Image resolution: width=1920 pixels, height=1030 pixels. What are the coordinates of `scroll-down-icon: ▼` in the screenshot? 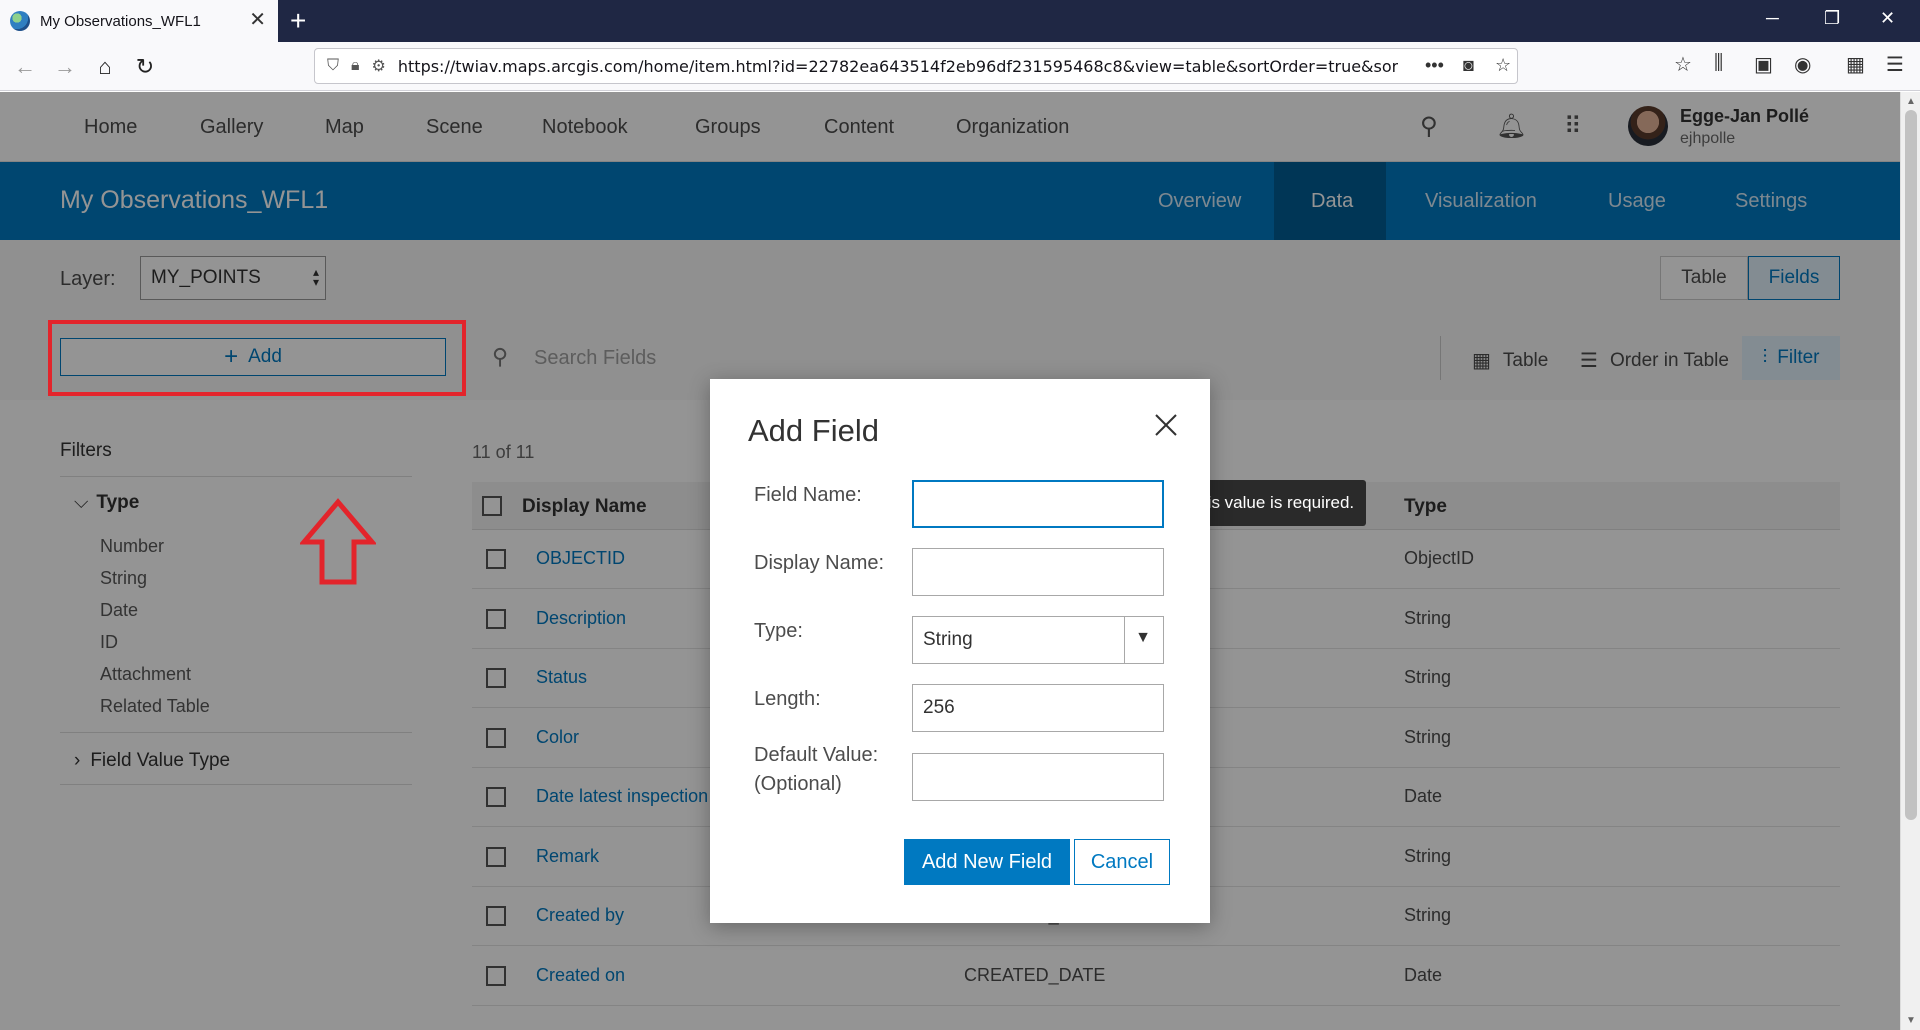 It's located at (1911, 1020).